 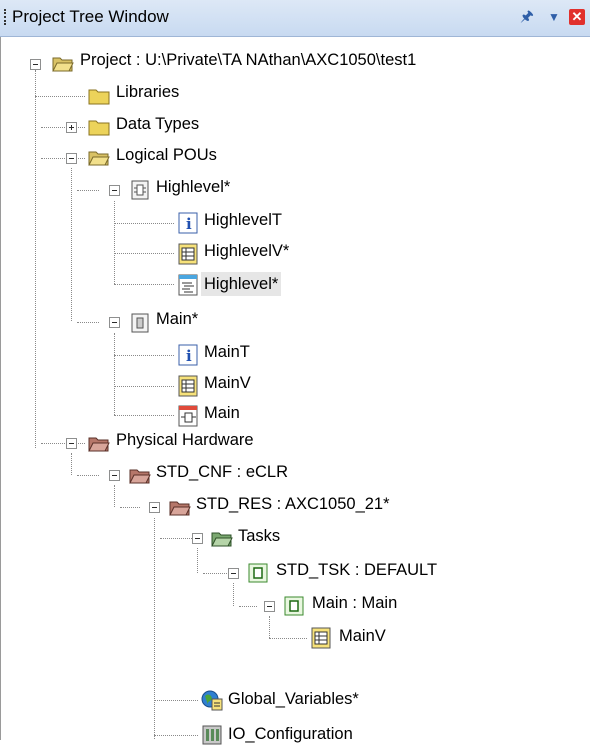 What do you see at coordinates (227, 383) in the screenshot?
I see `tree-item-main-v: MainV` at bounding box center [227, 383].